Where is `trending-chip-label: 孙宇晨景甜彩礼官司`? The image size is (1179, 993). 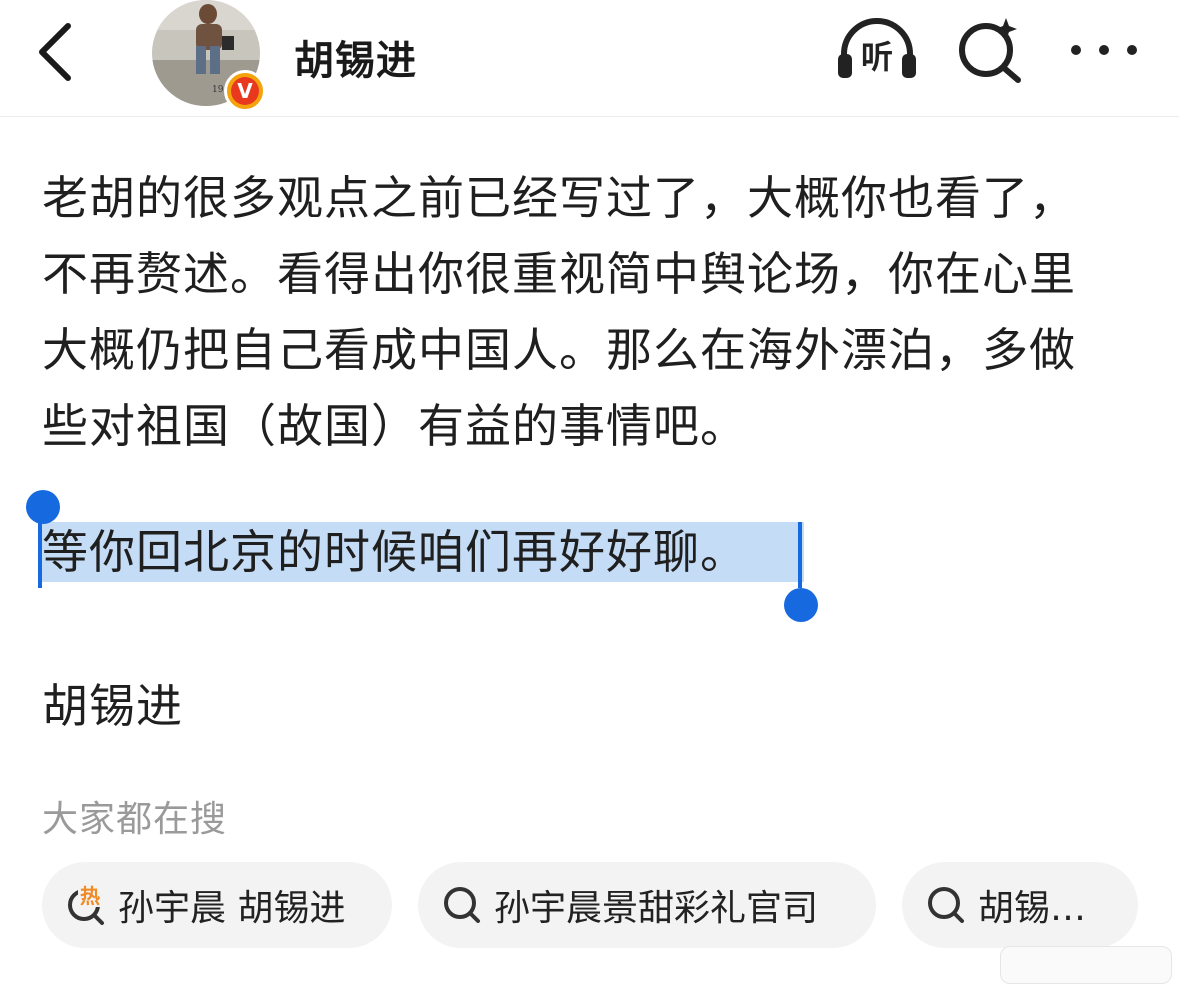 trending-chip-label: 孙宇晨景甜彩礼官司 is located at coordinates (656, 908).